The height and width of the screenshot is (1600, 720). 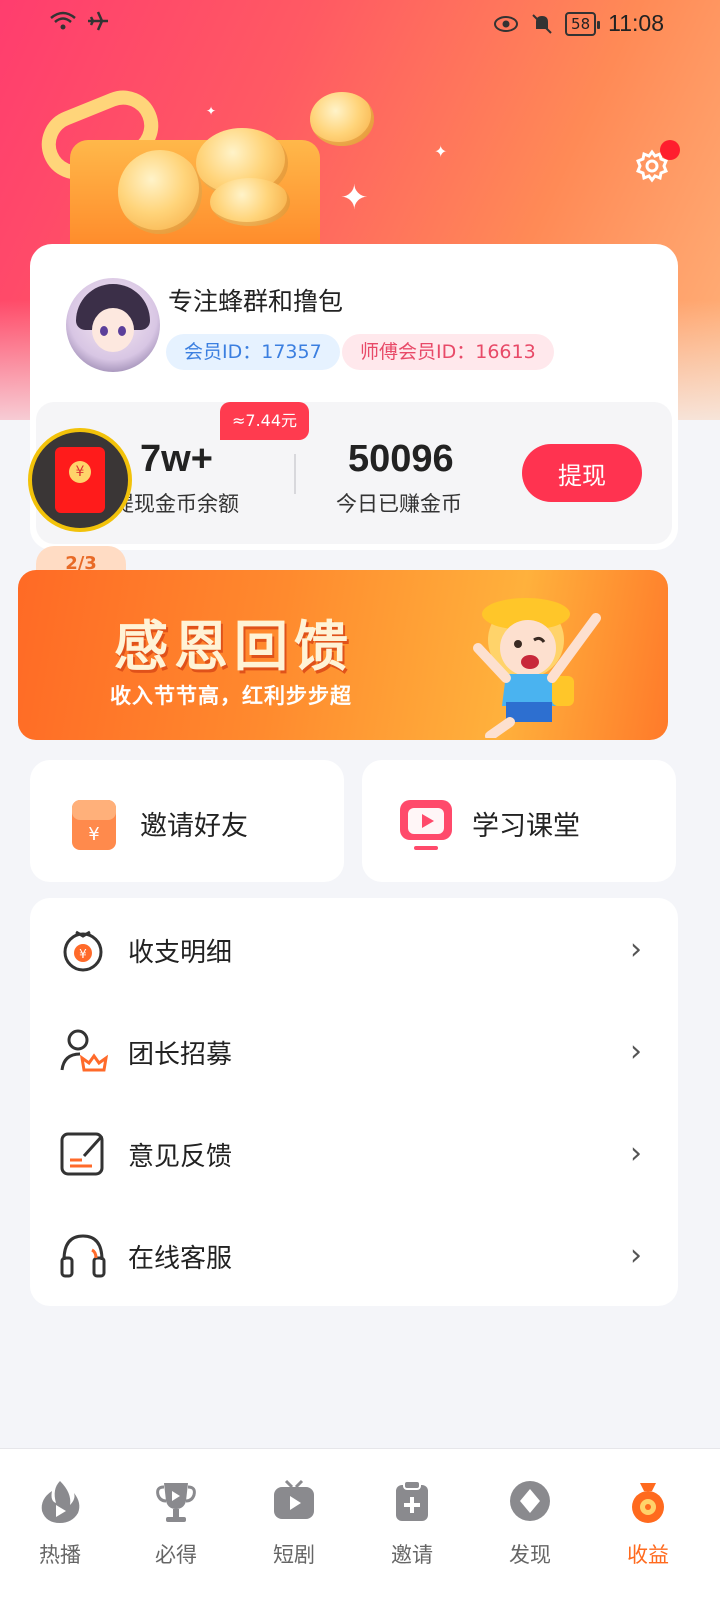 I want to click on red-envelope-icon, so click(x=80, y=480).